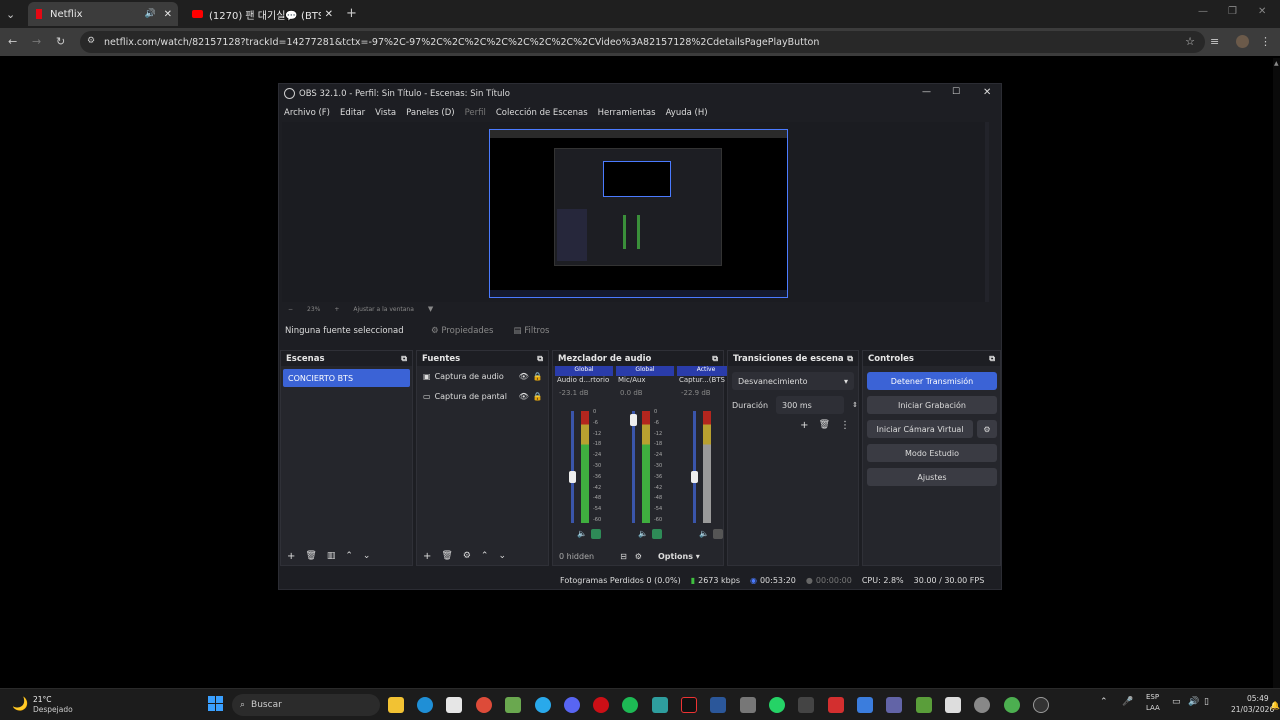 The image size is (1280, 720). I want to click on preview-scrollbar, so click(987, 212).